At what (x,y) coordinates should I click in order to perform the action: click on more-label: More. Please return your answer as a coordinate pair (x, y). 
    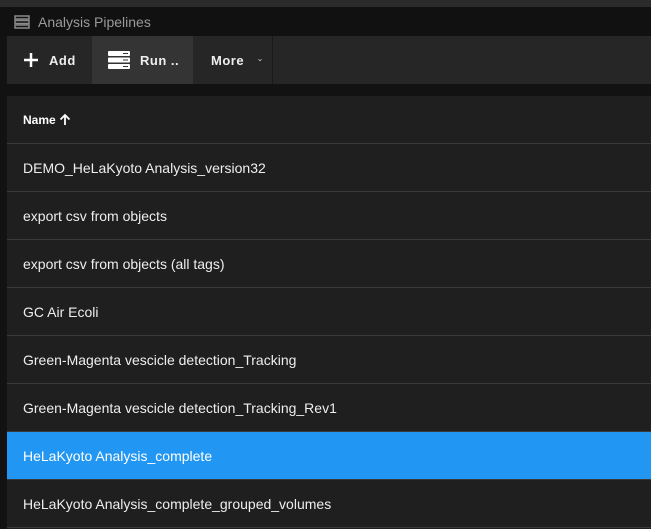
    Looking at the image, I should click on (228, 60).